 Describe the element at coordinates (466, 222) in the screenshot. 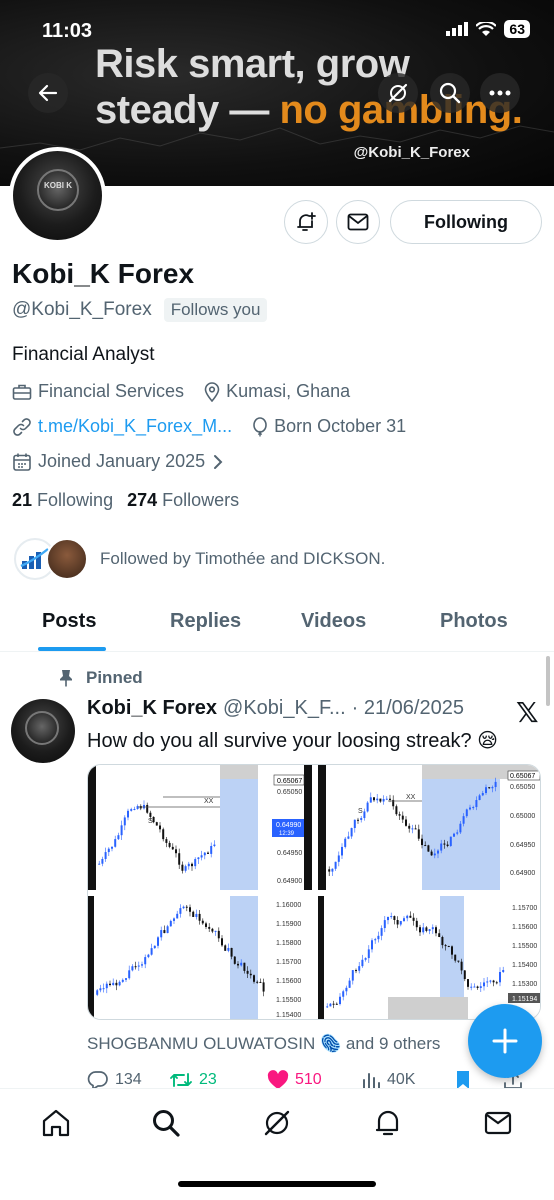

I see `following-button: Following` at that location.